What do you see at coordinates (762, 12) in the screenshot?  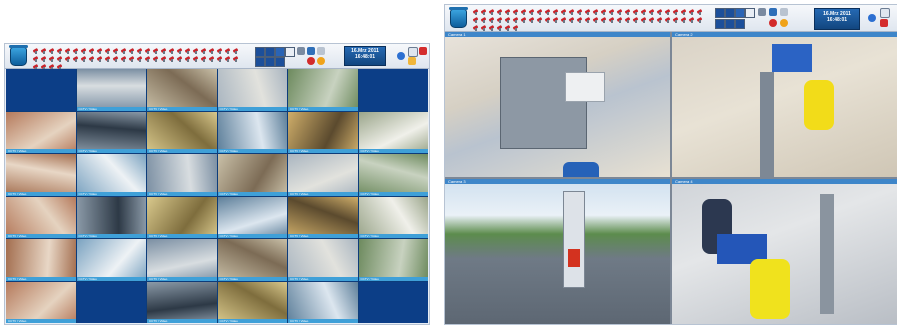 I see `settings-icon` at bounding box center [762, 12].